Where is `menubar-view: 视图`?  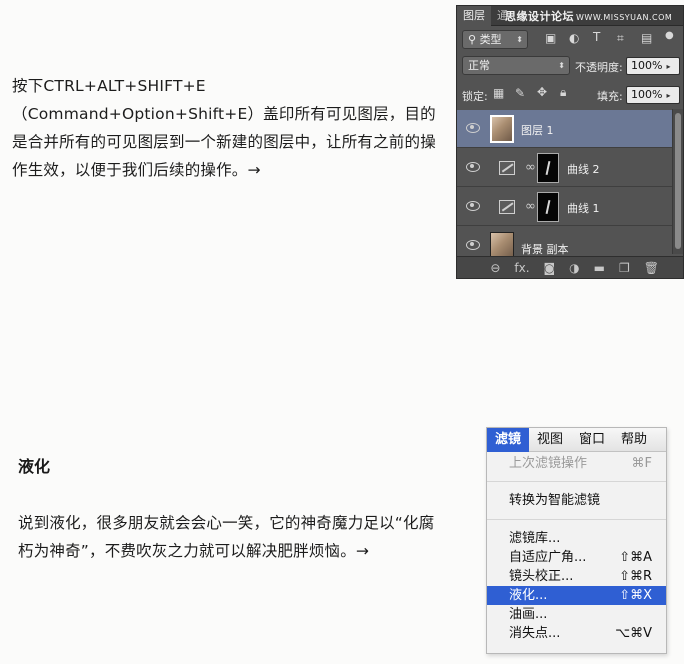 menubar-view: 视图 is located at coordinates (550, 440).